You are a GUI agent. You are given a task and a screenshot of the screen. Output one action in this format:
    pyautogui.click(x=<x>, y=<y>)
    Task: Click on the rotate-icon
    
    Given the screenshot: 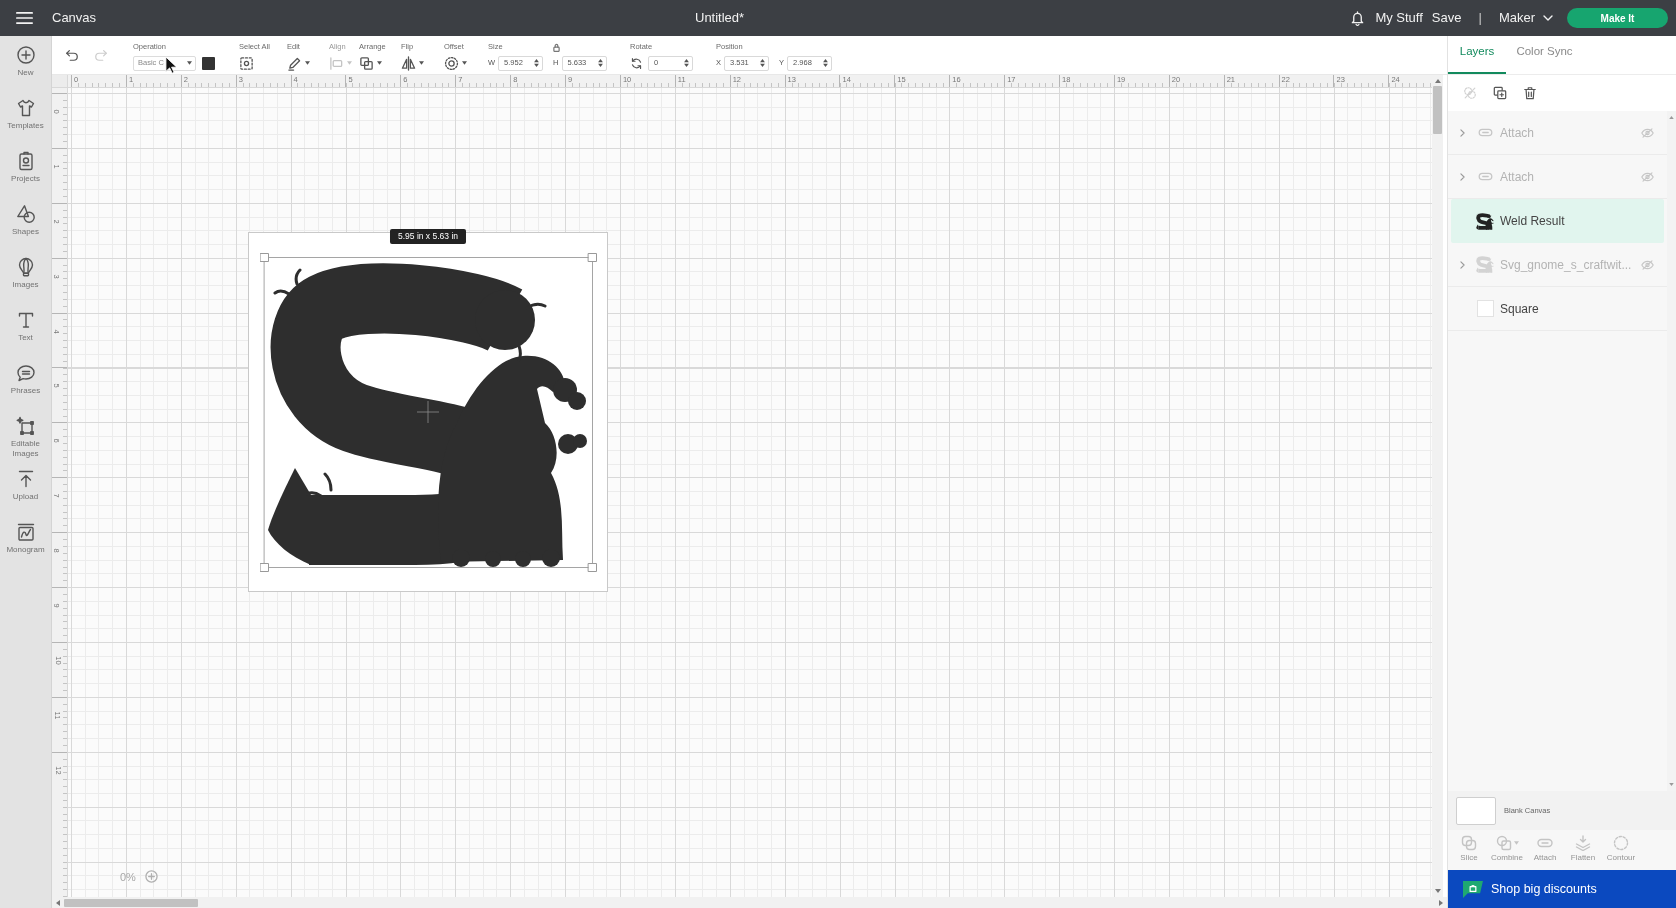 What is the action you would take?
    pyautogui.click(x=636, y=63)
    